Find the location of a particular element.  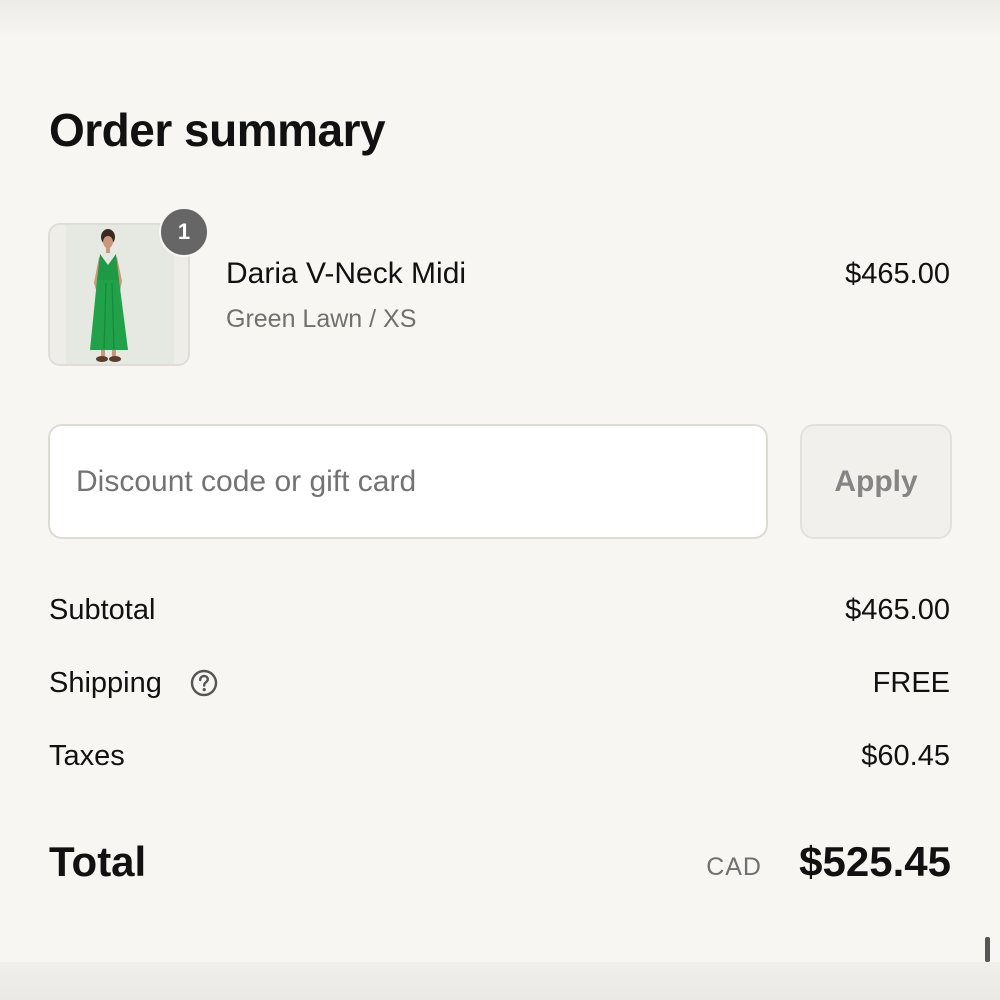

shipping-help-icon is located at coordinates (204, 683).